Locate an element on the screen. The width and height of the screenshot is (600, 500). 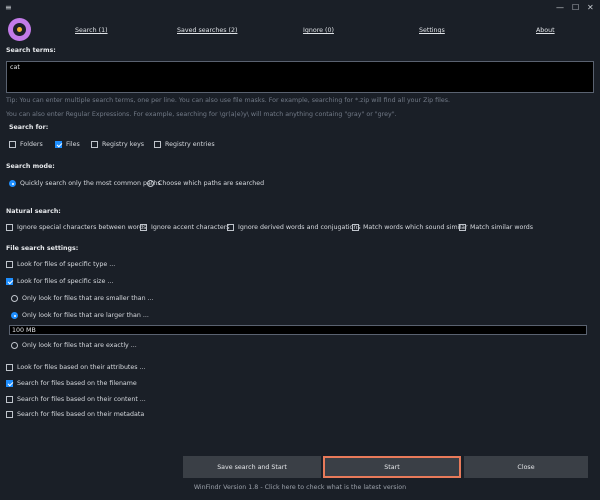
file-settings-title: File search settings: is located at coordinates (42, 248).